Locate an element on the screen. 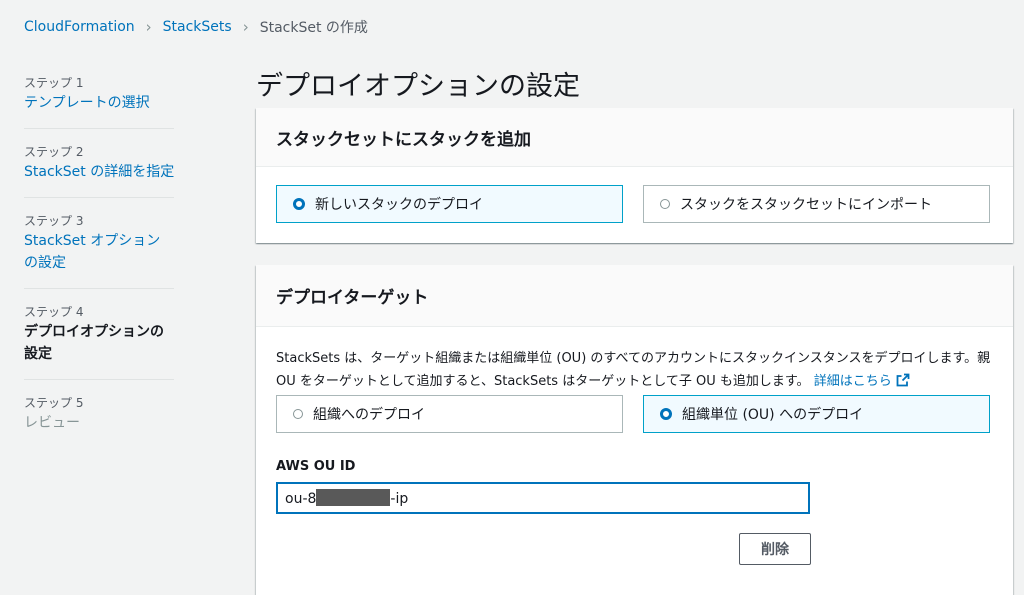 This screenshot has height=595, width=1024. step-current-deploy-options: デプロイオプションの設定 is located at coordinates (94, 343).